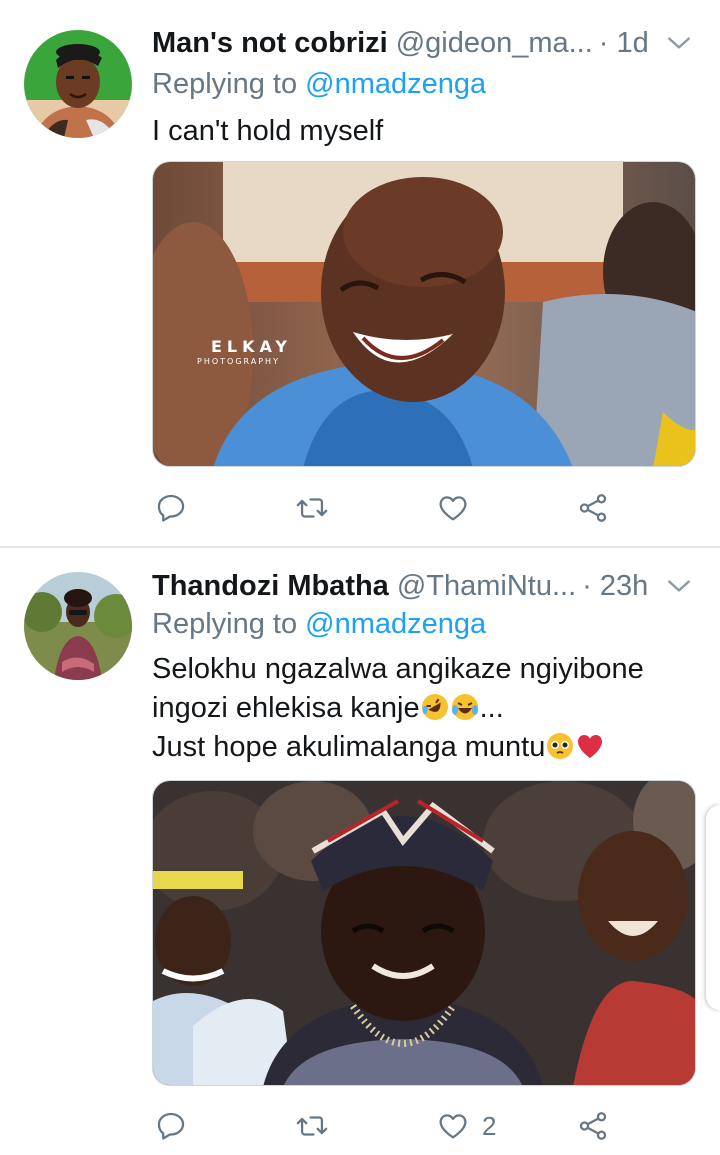  Describe the element at coordinates (489, 1125) in the screenshot. I see `like-count: 2` at that location.